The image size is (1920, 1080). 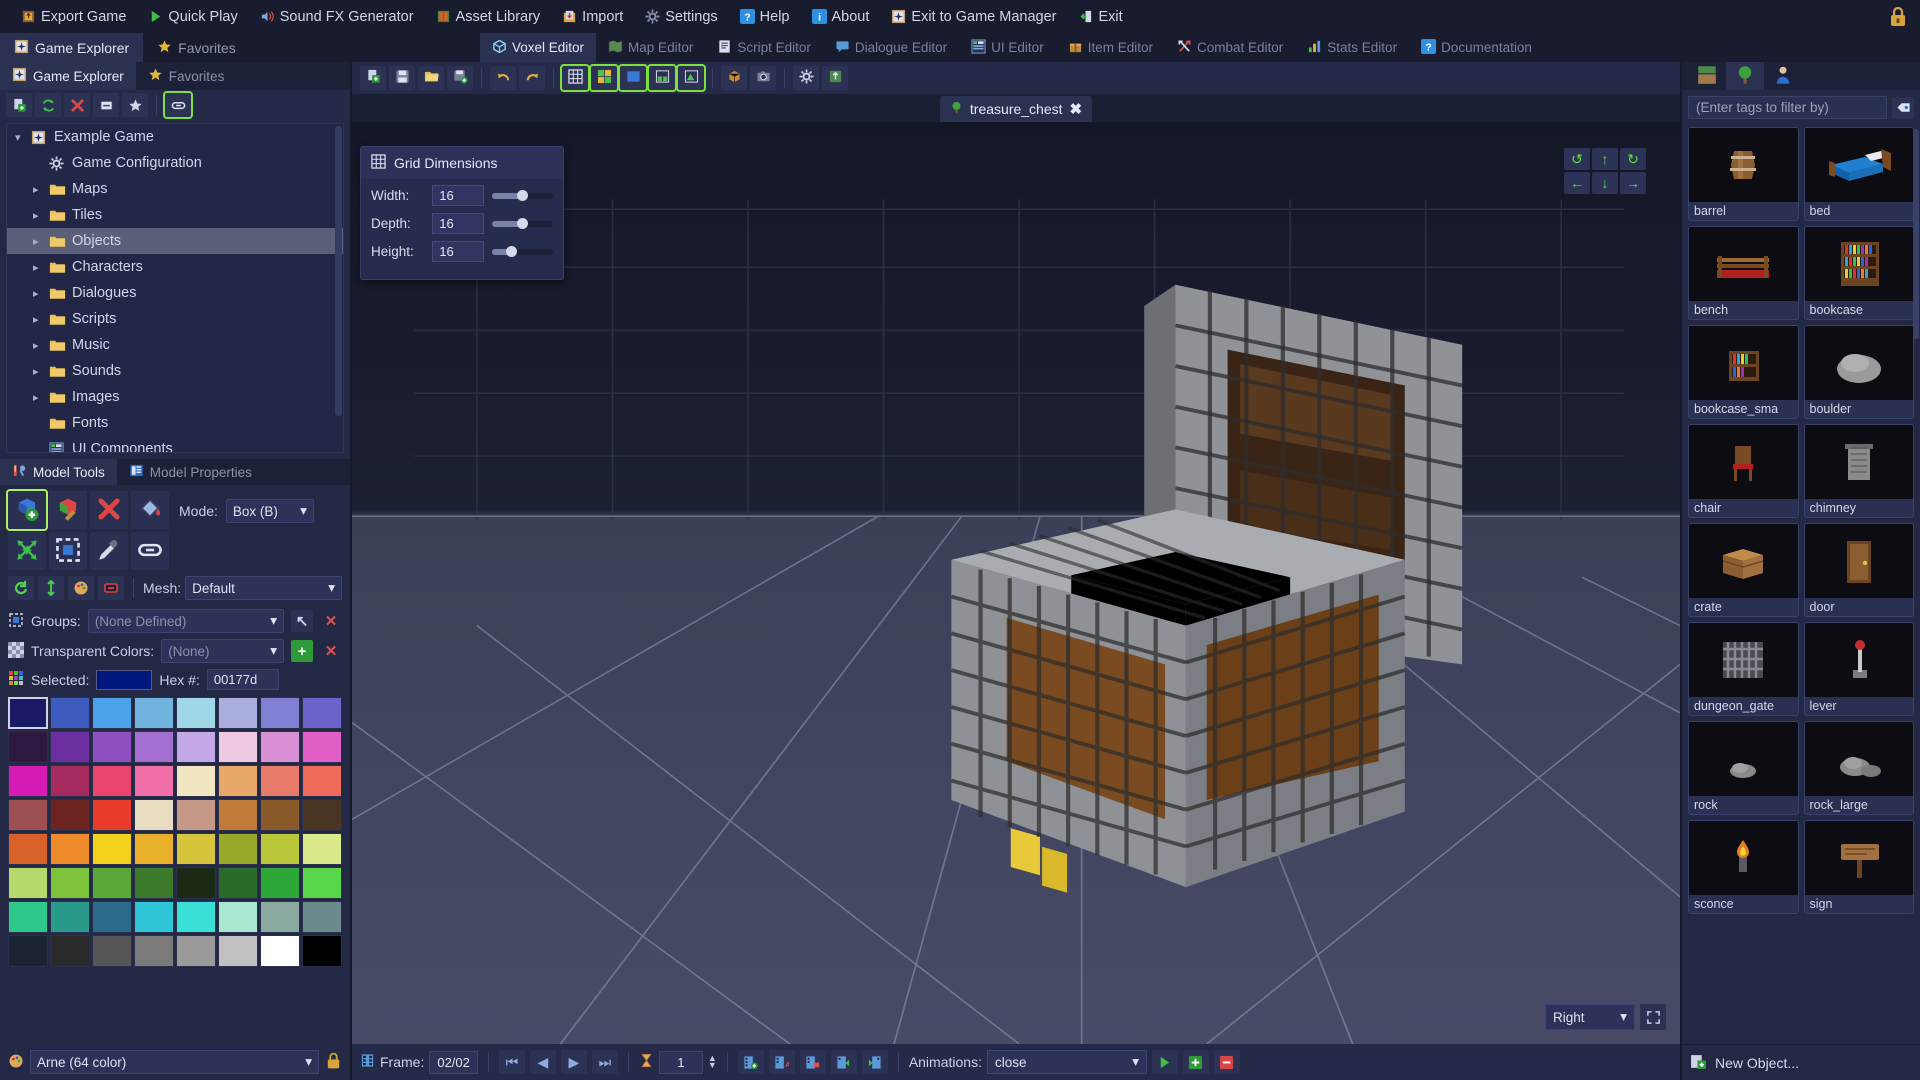 What do you see at coordinates (1745, 76) in the screenshot?
I see `tab-objects` at bounding box center [1745, 76].